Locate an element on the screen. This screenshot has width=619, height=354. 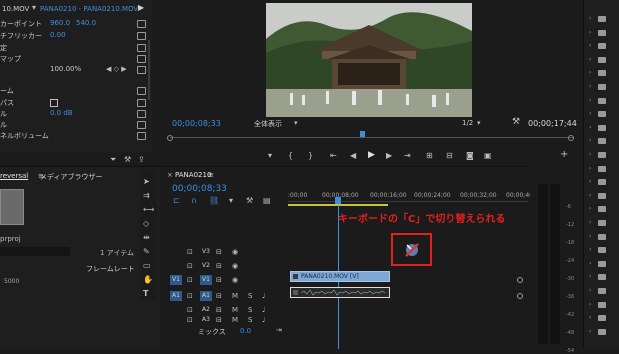
go-to-in-icon: ⇤ is located at coordinates (333, 156).